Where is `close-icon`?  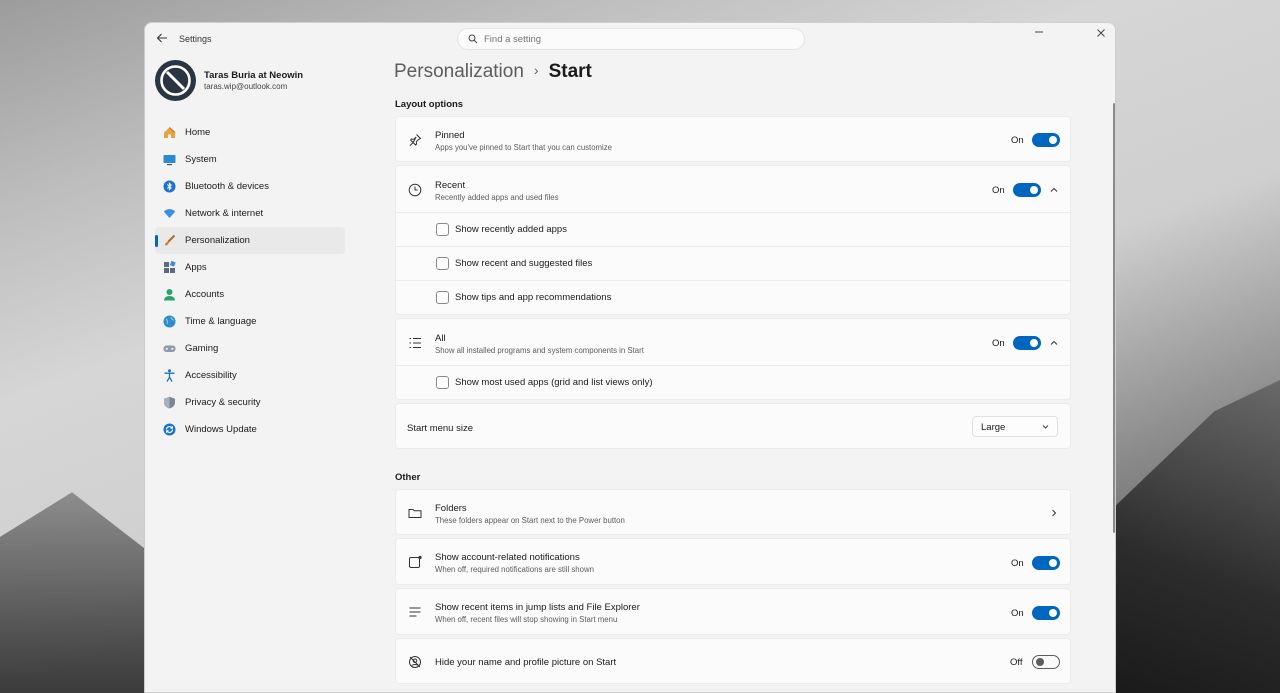
close-icon is located at coordinates (1101, 33).